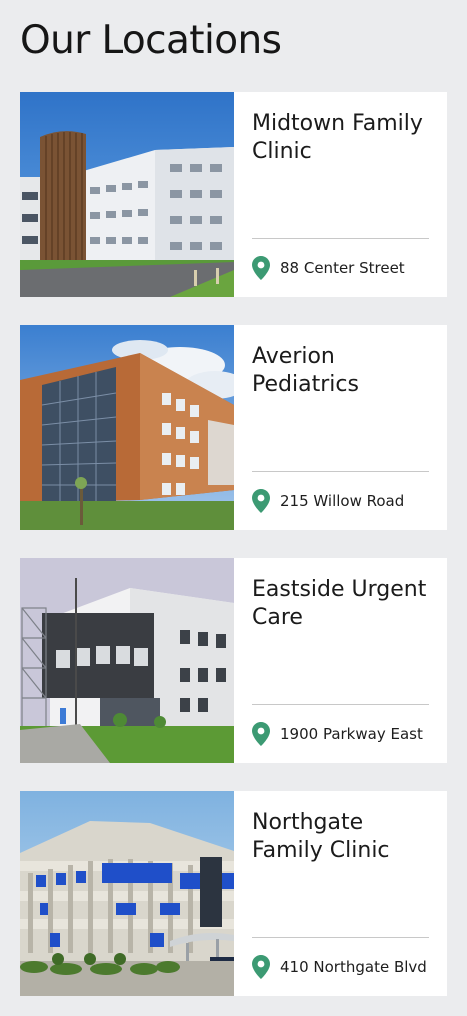  I want to click on location-address: 1900 Parkway East, so click(337, 734).